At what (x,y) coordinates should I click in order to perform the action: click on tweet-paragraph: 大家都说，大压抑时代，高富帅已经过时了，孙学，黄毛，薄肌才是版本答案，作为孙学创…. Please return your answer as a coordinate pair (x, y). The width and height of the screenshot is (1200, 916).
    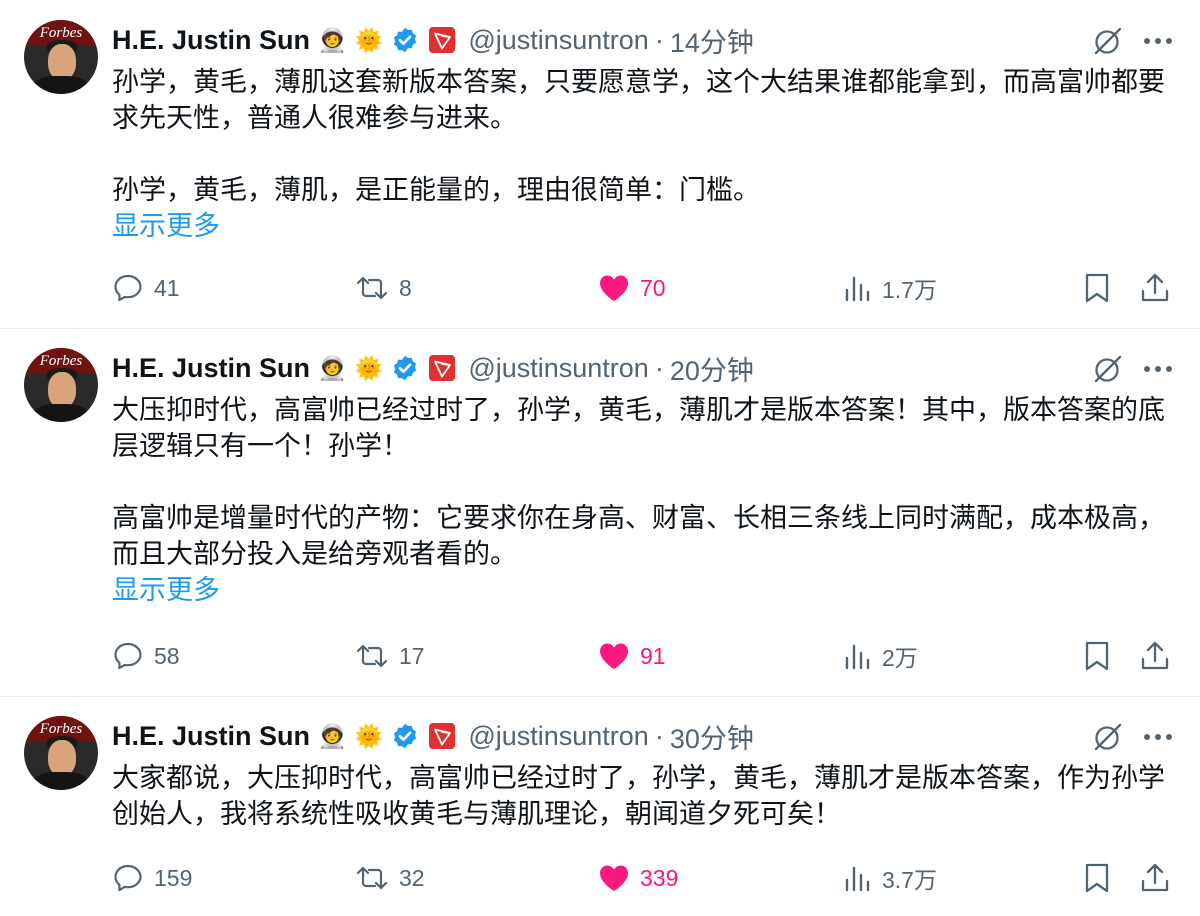
    Looking at the image, I should click on (638, 796).